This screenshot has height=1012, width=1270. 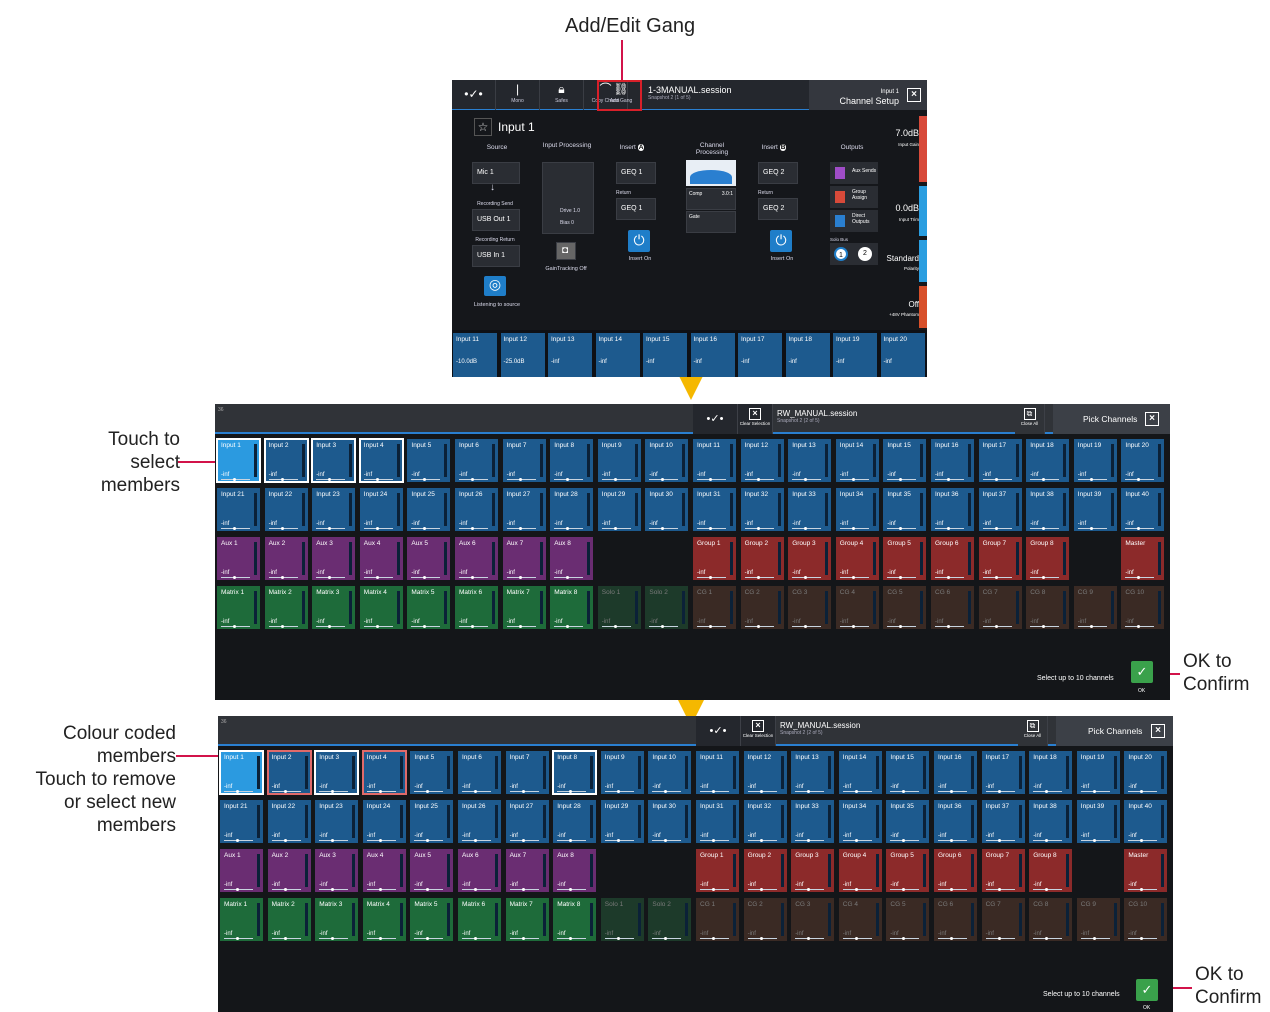 I want to click on strip-channel: Input 20 -inf, so click(x=902, y=355).